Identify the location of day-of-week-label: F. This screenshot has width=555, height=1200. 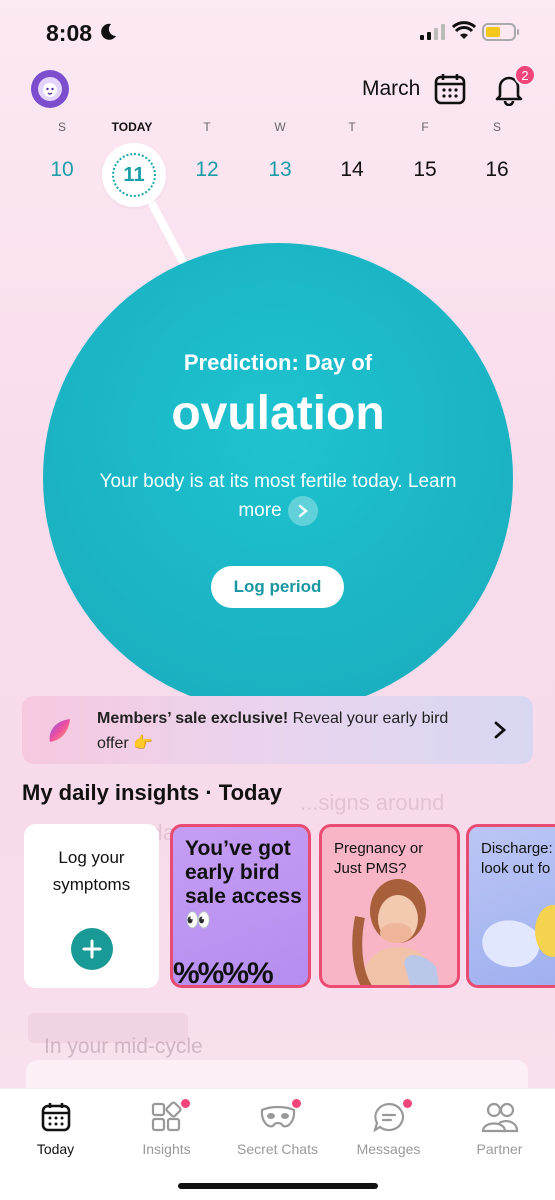
(425, 127).